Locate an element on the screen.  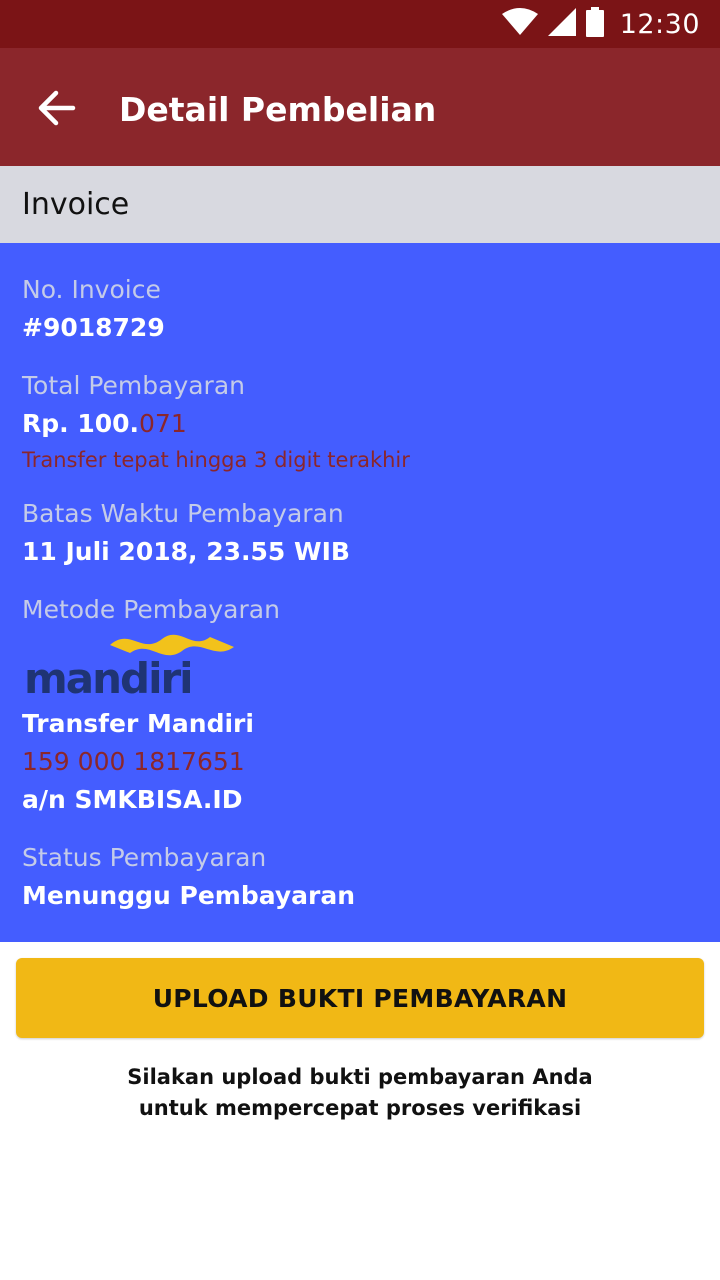
wifi-icon is located at coordinates (519, 24).